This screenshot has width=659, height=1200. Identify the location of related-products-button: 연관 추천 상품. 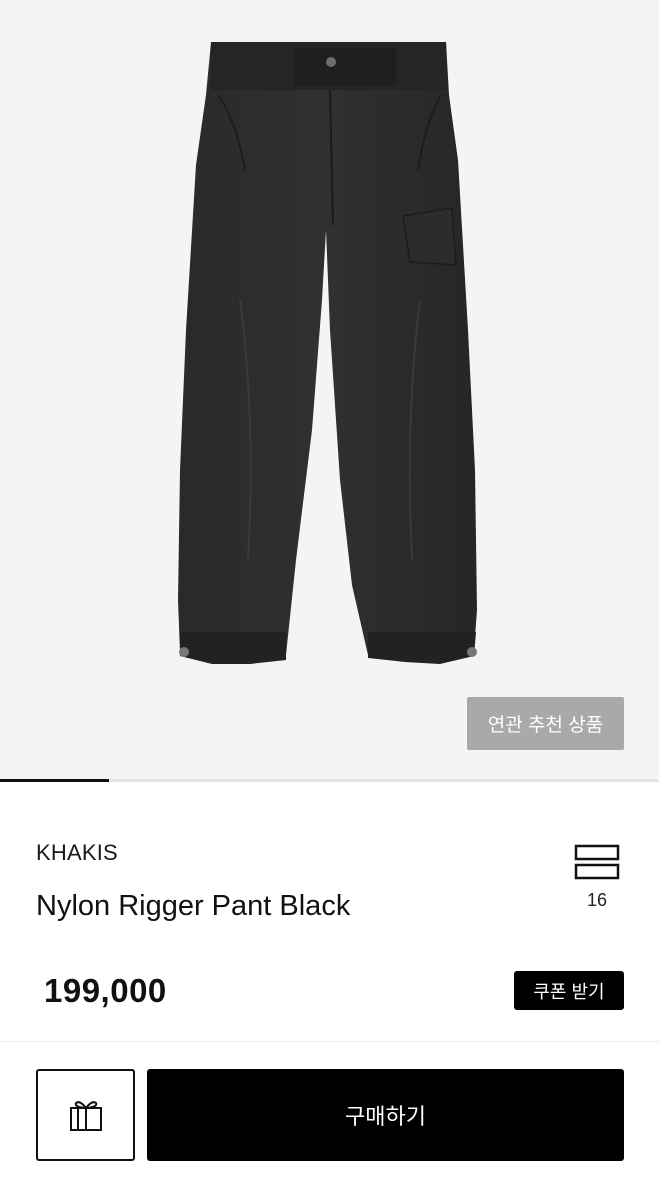
(545, 723).